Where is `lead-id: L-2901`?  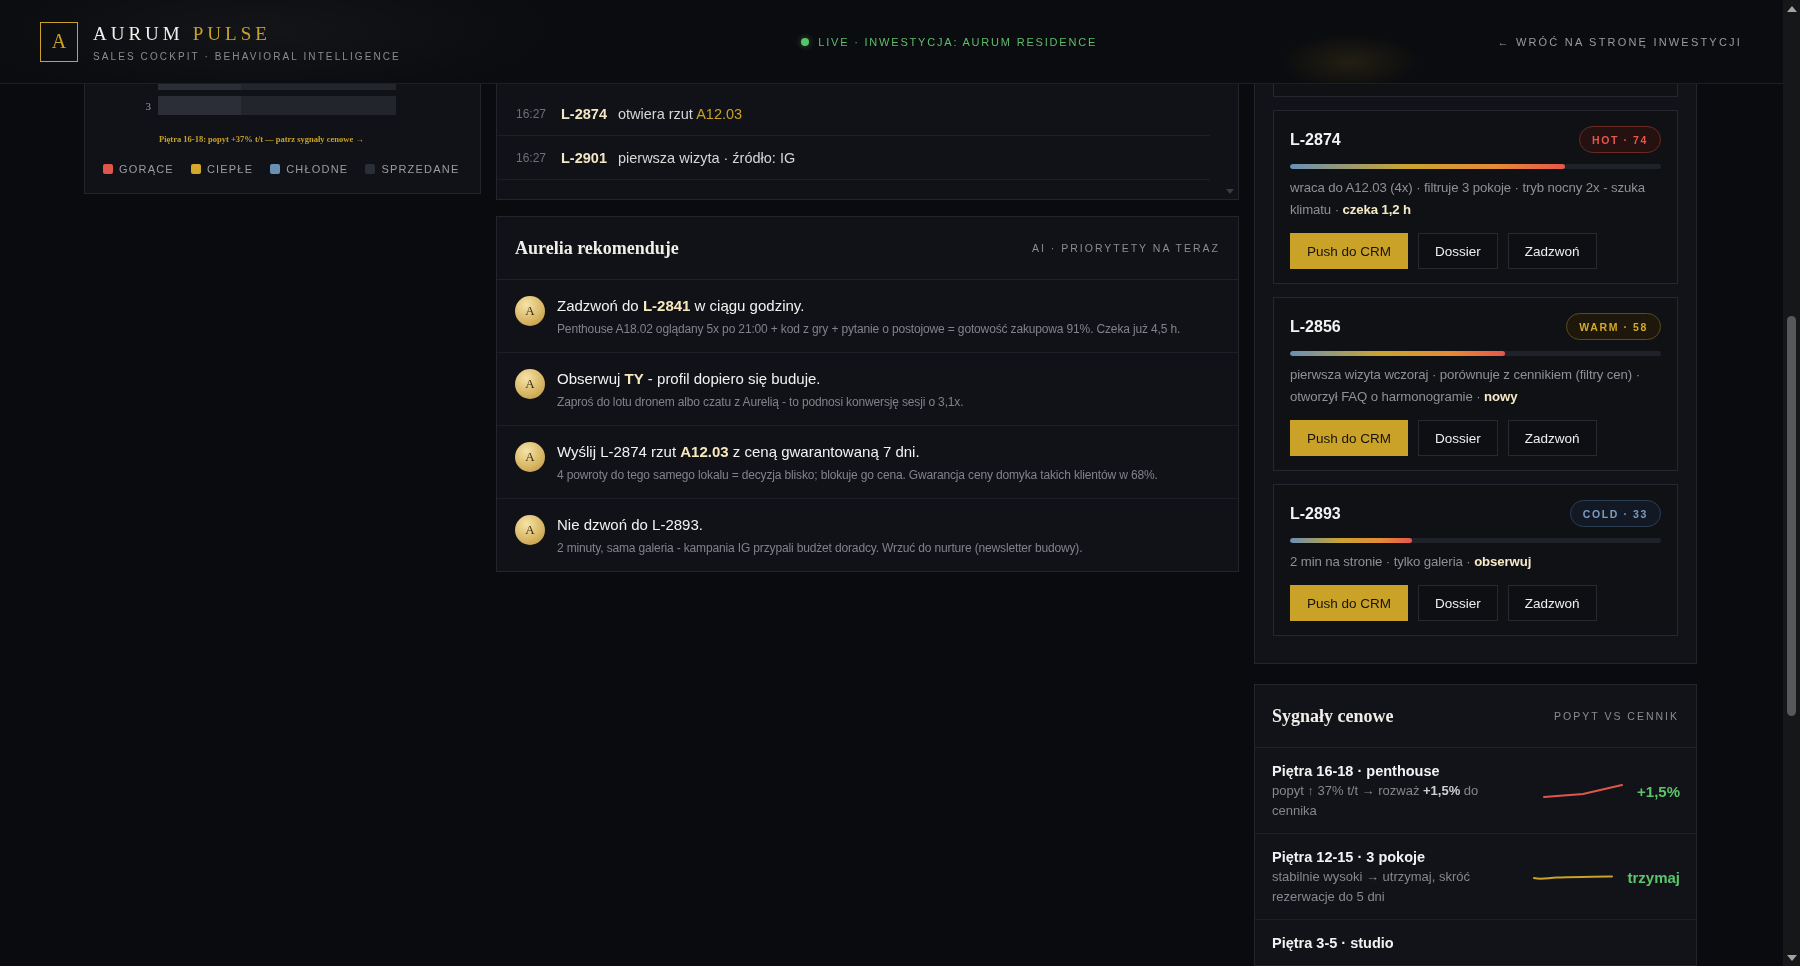
lead-id: L-2901 is located at coordinates (584, 157).